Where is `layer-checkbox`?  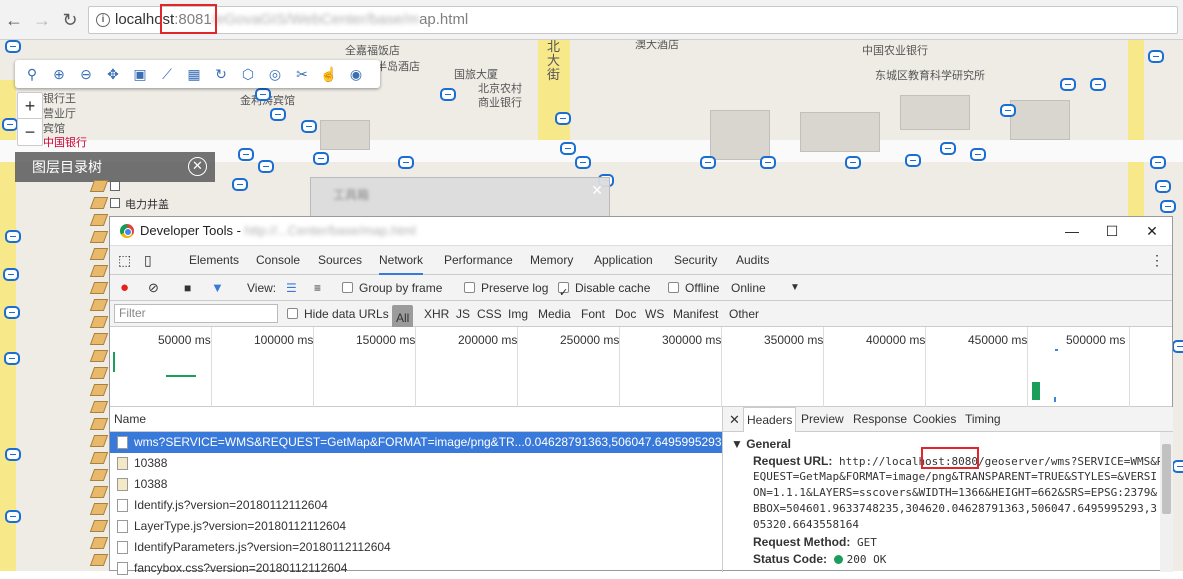
layer-checkbox is located at coordinates (115, 186).